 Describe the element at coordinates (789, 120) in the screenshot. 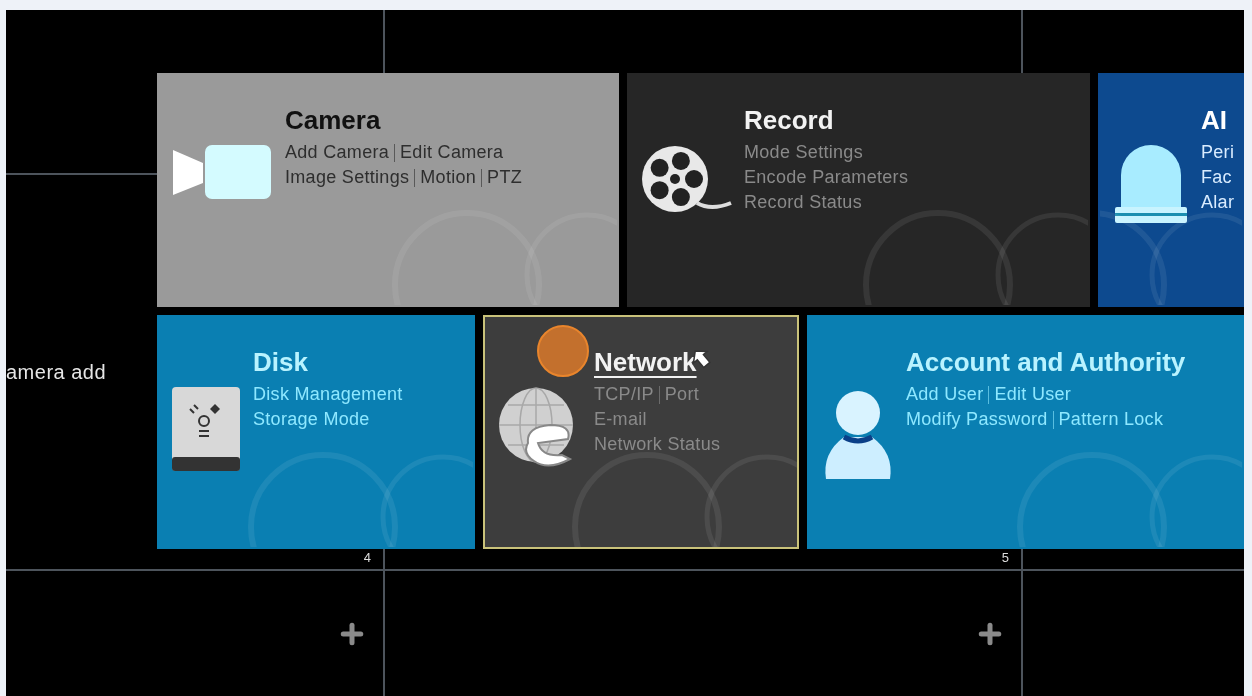

I see `tile-title: Record` at that location.